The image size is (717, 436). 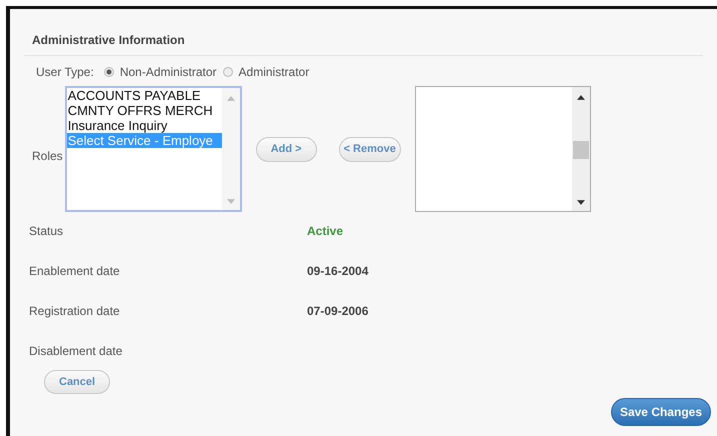 What do you see at coordinates (144, 95) in the screenshot?
I see `role-option: ACCOUNTS PAYABLE` at bounding box center [144, 95].